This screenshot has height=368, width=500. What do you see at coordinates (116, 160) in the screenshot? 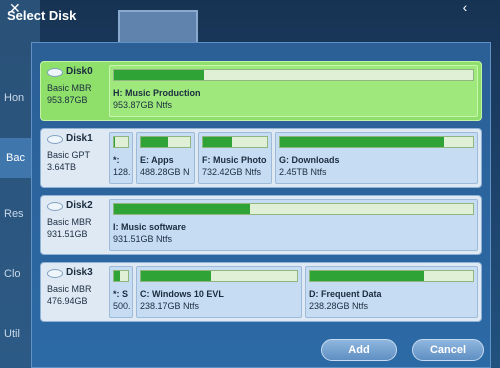
I see `partition-label: *:` at bounding box center [116, 160].